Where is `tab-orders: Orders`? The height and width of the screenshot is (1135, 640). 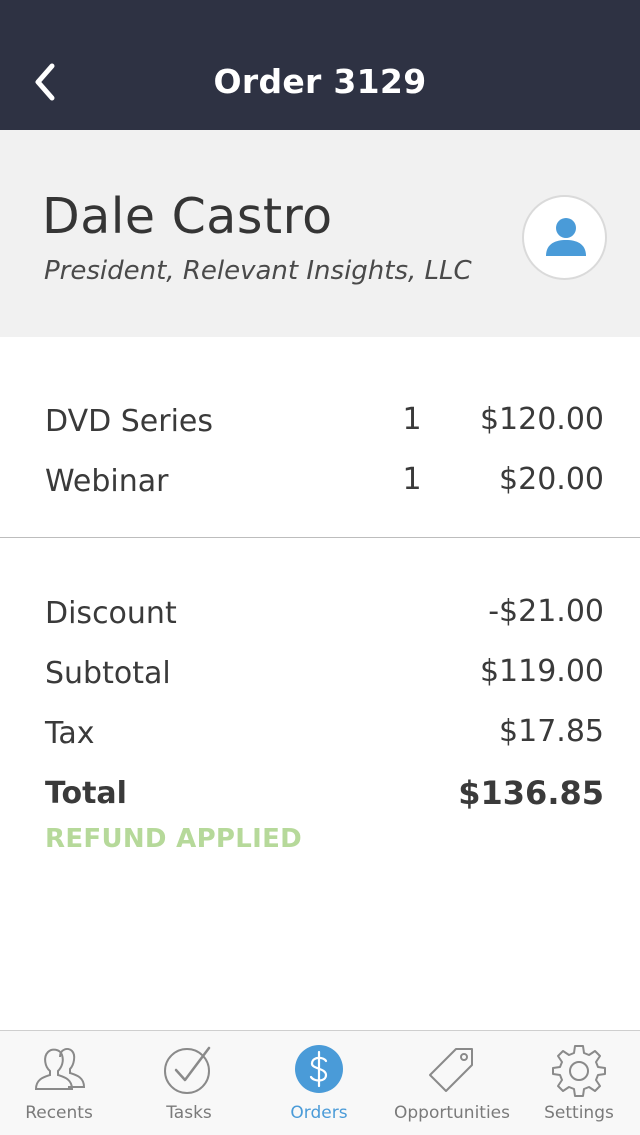
tab-orders: Orders is located at coordinates (319, 1083).